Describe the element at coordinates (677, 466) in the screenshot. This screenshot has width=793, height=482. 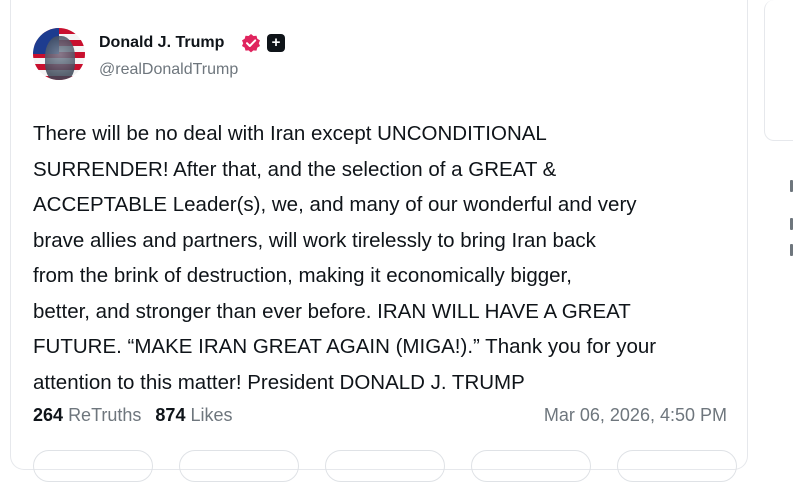
I see `more-action-button` at that location.